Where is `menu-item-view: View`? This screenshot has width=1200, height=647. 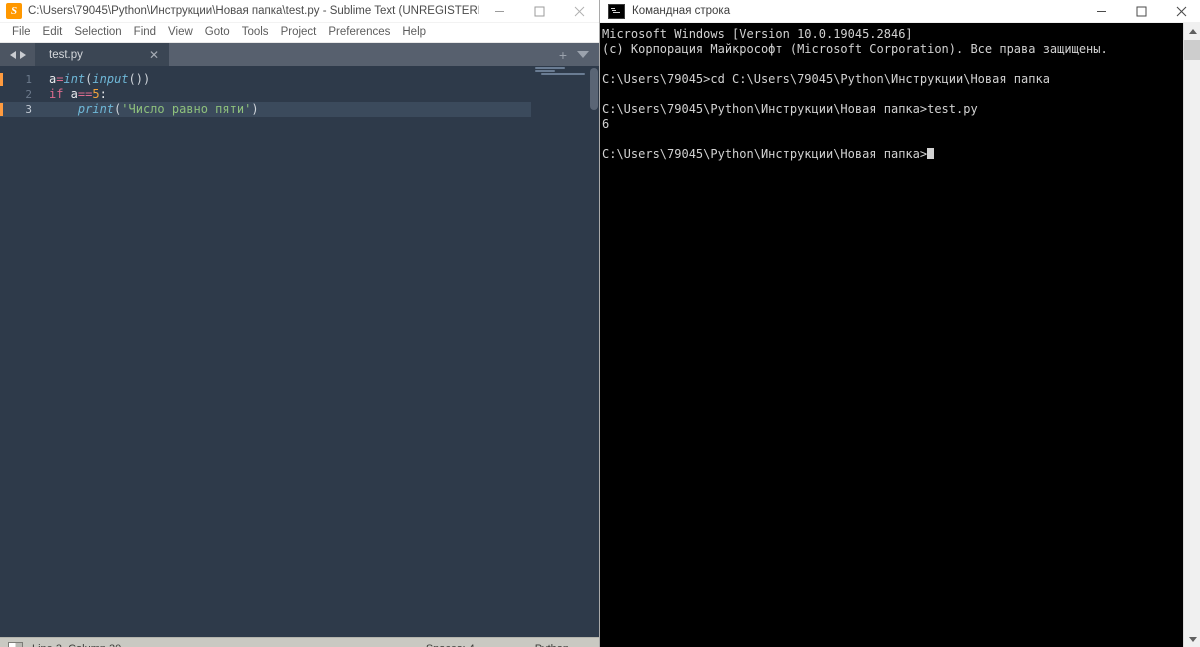 menu-item-view: View is located at coordinates (180, 32).